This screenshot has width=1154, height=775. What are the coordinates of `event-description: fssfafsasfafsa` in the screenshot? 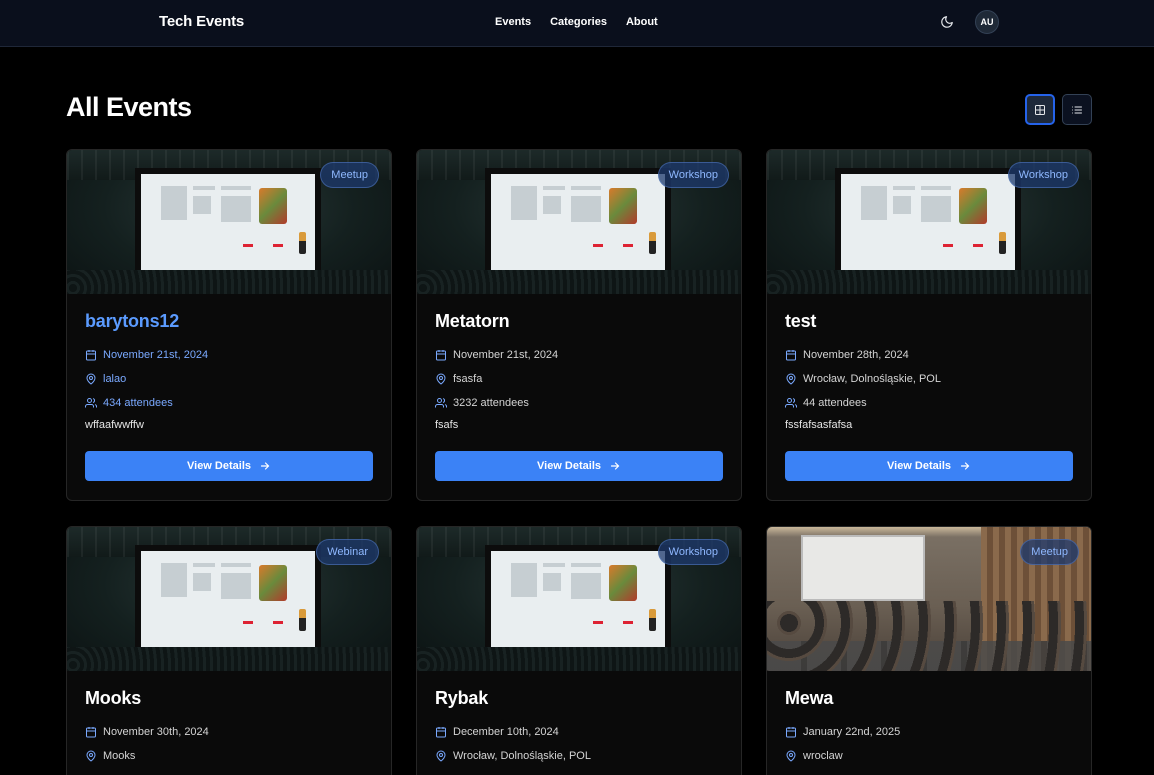 It's located at (819, 425).